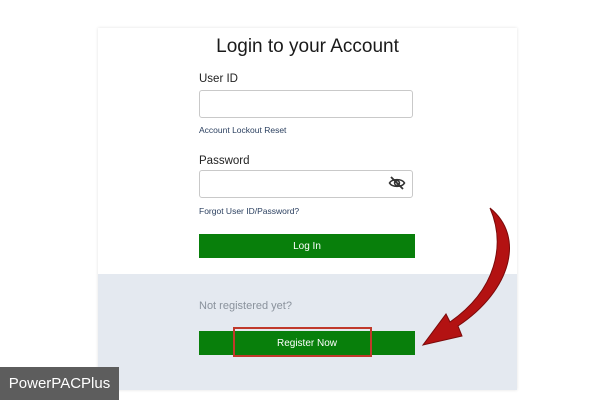 This screenshot has width=600, height=400. Describe the element at coordinates (306, 104) in the screenshot. I see `user-id-input` at that location.